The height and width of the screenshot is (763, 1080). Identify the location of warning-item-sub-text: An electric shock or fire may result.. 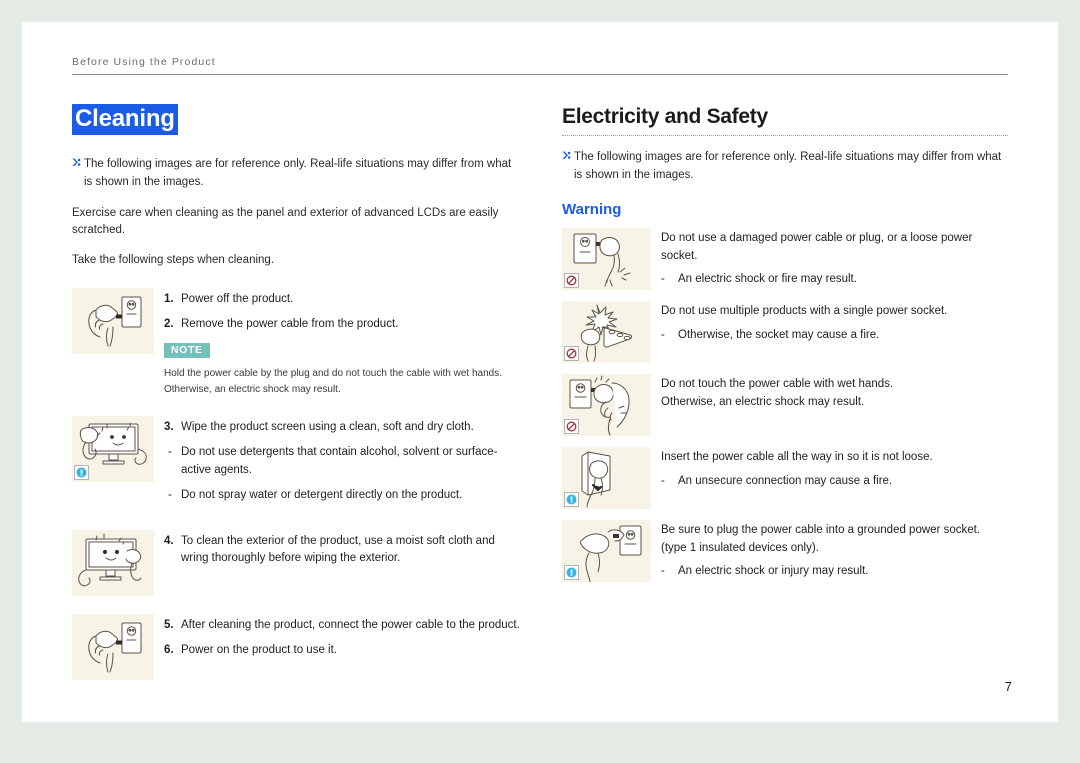
(767, 279).